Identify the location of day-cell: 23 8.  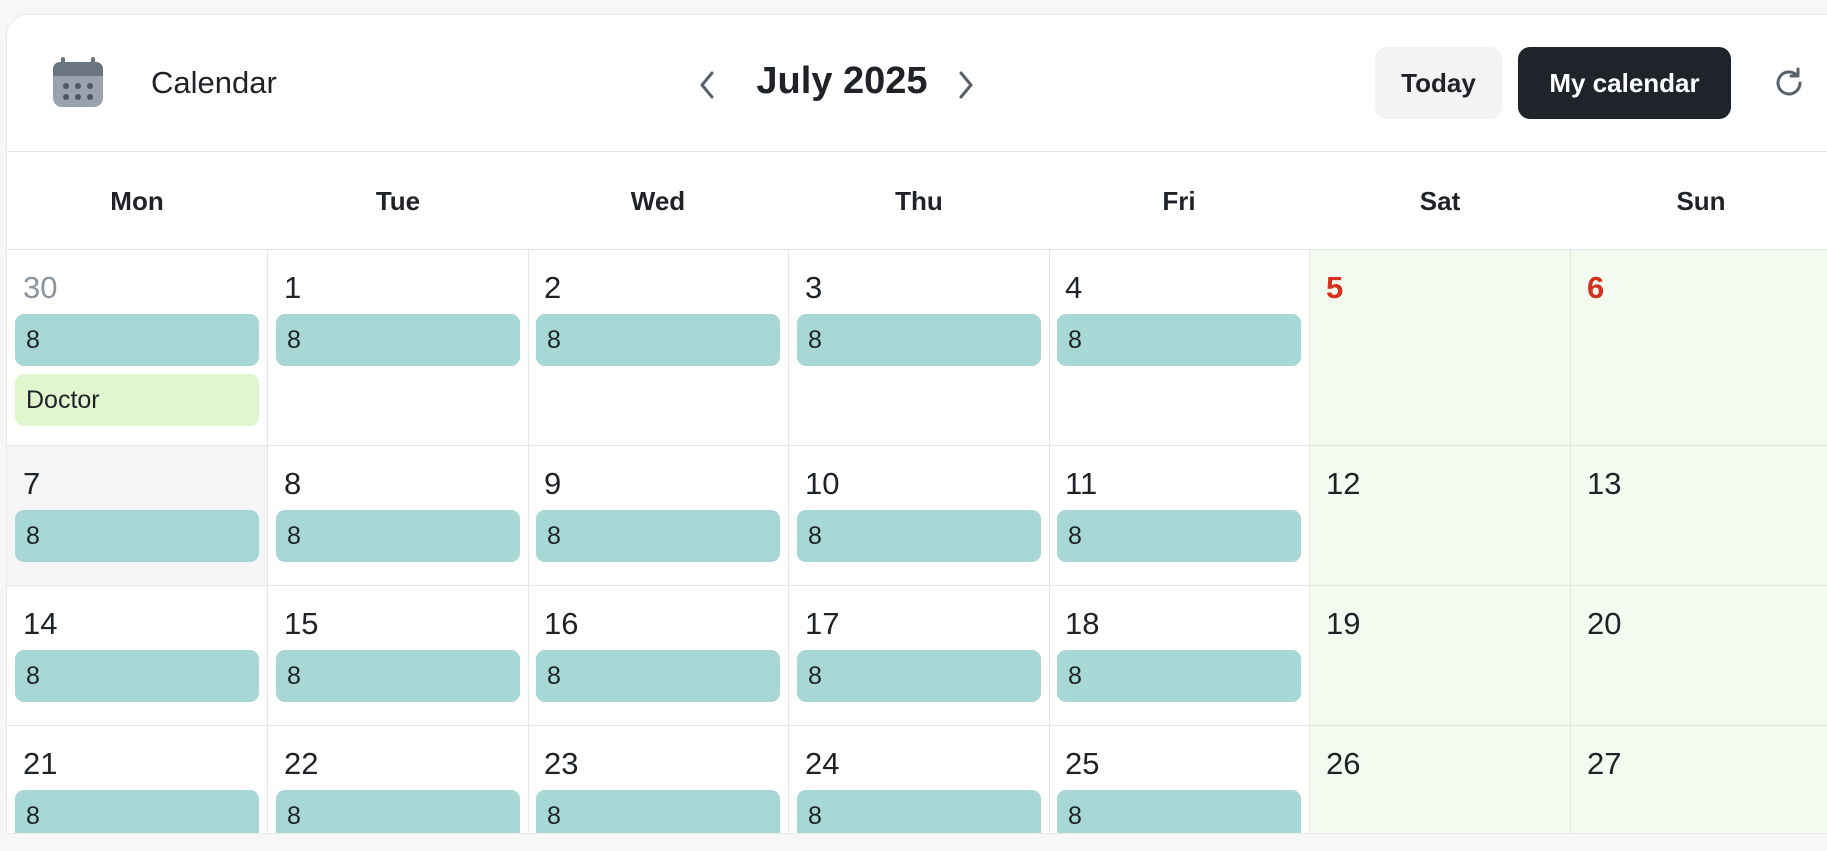
(658, 779).